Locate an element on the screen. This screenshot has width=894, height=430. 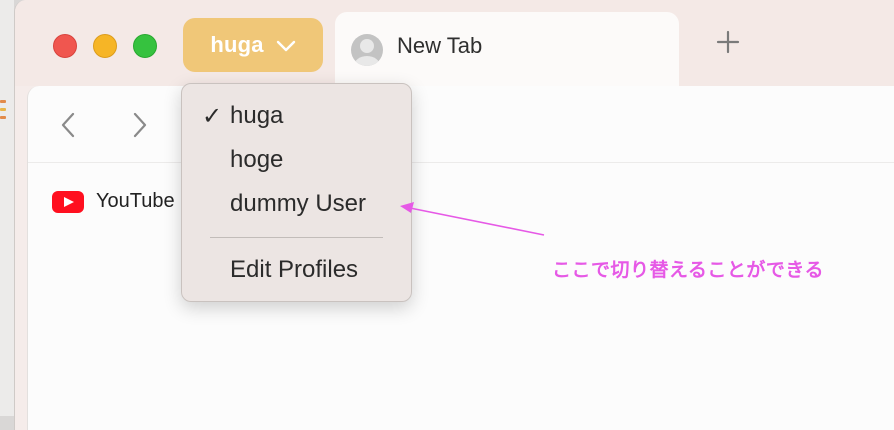
profile-menu-item-label: dummy User is located at coordinates (298, 203).